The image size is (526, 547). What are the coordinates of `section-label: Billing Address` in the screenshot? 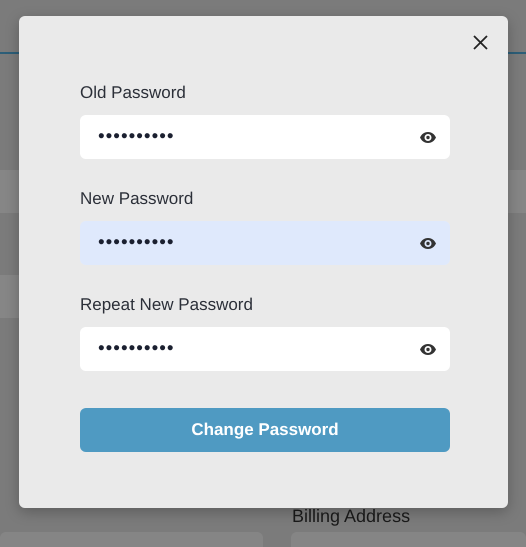 It's located at (352, 516).